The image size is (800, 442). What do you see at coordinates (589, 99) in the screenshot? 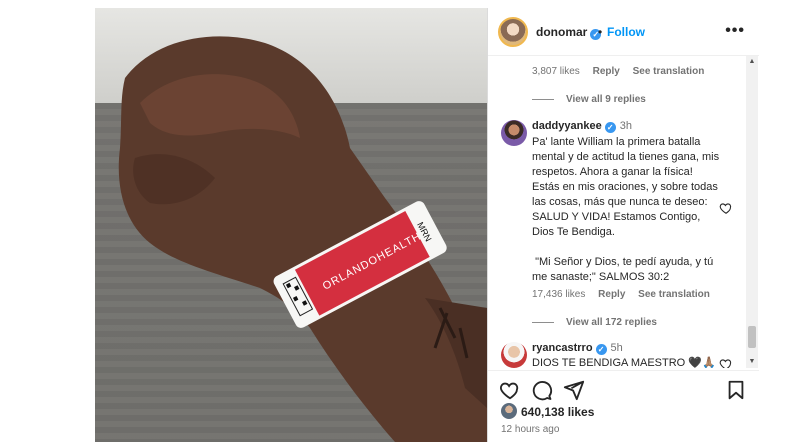
I see `view-replies-link: View all 9 replies` at bounding box center [589, 99].